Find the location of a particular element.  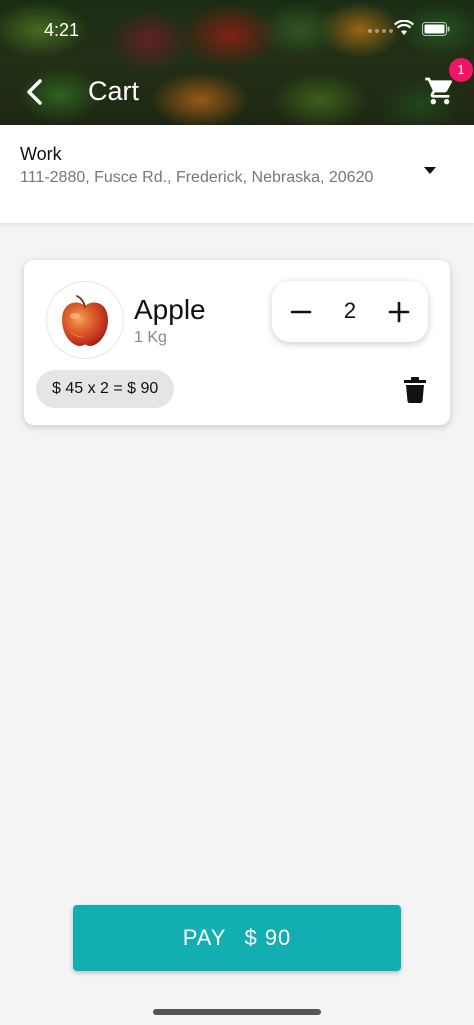

price-chip: $ 45 x 2 = $ 90 is located at coordinates (105, 389).